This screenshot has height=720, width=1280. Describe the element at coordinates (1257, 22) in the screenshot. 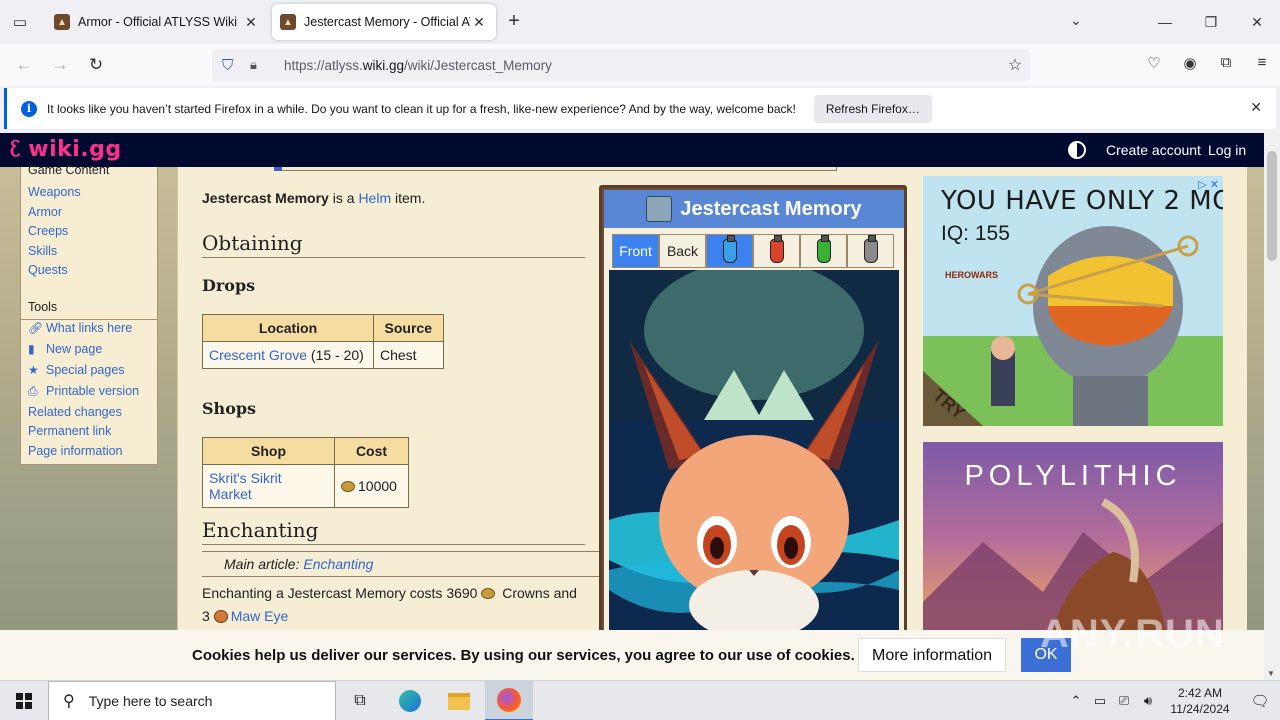

I see `close-window-icon: ✕` at that location.